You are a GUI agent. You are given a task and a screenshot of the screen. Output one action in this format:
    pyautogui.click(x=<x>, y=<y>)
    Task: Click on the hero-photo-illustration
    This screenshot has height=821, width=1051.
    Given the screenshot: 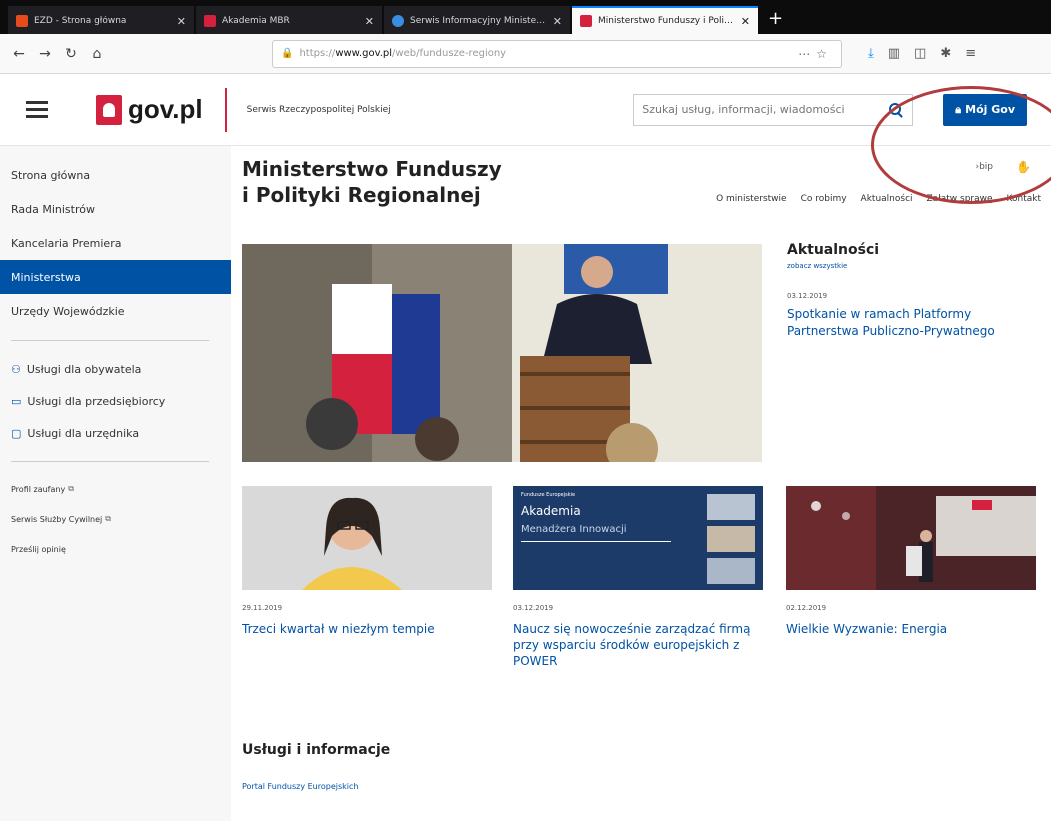 What is the action you would take?
    pyautogui.click(x=502, y=353)
    